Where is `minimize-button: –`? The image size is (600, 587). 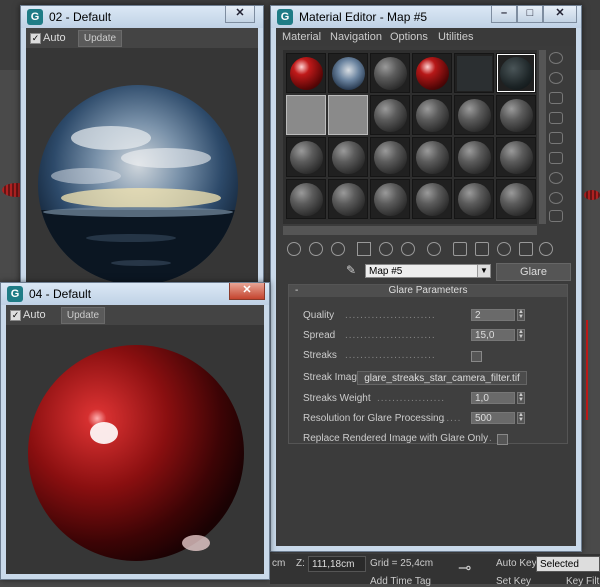
minimize-button: – is located at coordinates (504, 14).